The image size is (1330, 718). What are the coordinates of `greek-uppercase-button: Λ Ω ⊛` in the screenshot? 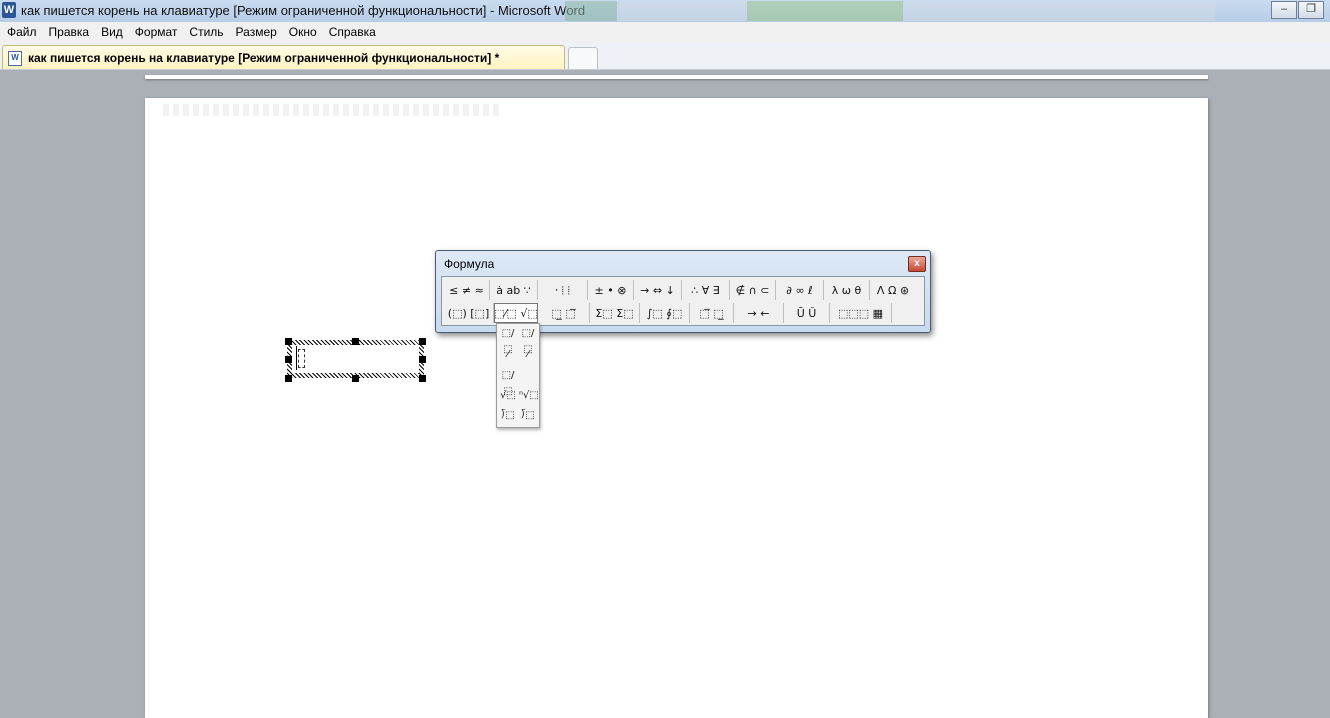 It's located at (893, 290).